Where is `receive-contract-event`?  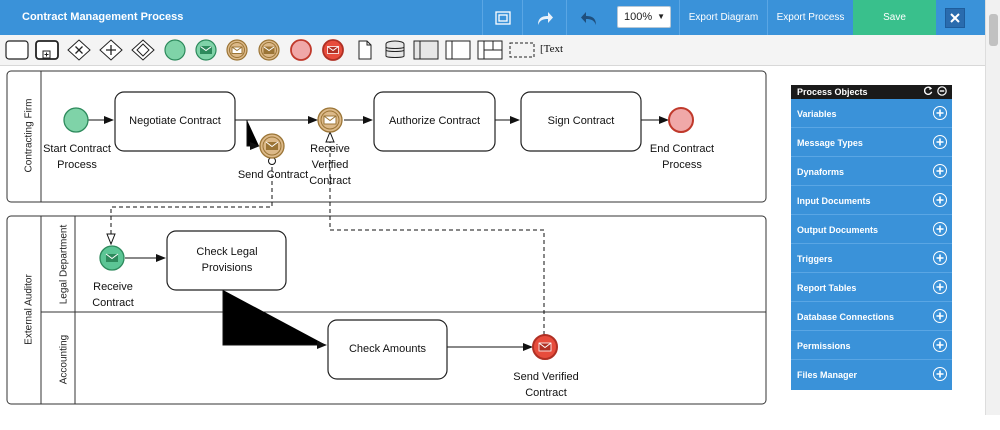
receive-contract-event is located at coordinates (112, 258).